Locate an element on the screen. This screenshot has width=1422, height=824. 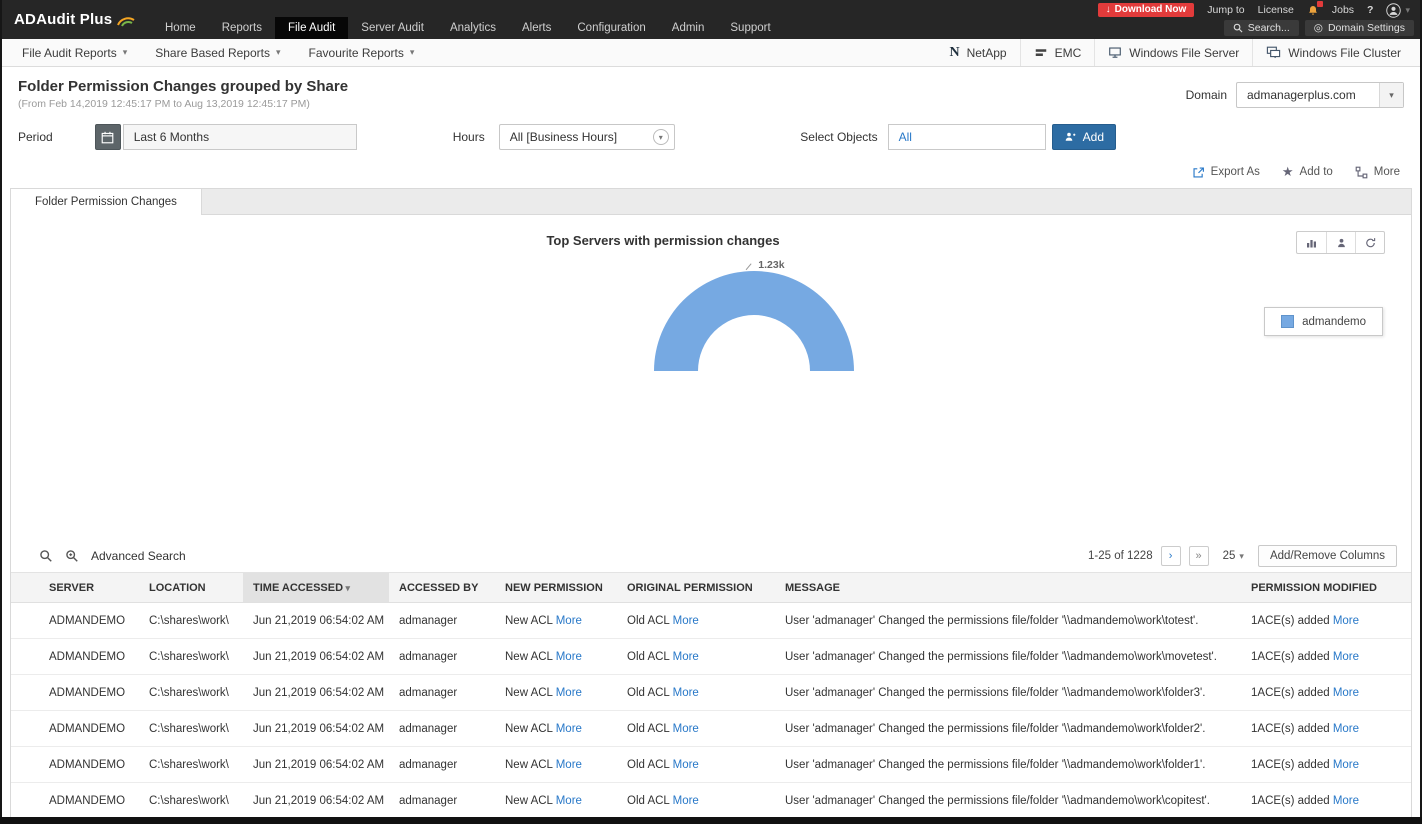
domain-selector-area: Domain admanagerplus.com ▾ is located at coordinates (1295, 95).